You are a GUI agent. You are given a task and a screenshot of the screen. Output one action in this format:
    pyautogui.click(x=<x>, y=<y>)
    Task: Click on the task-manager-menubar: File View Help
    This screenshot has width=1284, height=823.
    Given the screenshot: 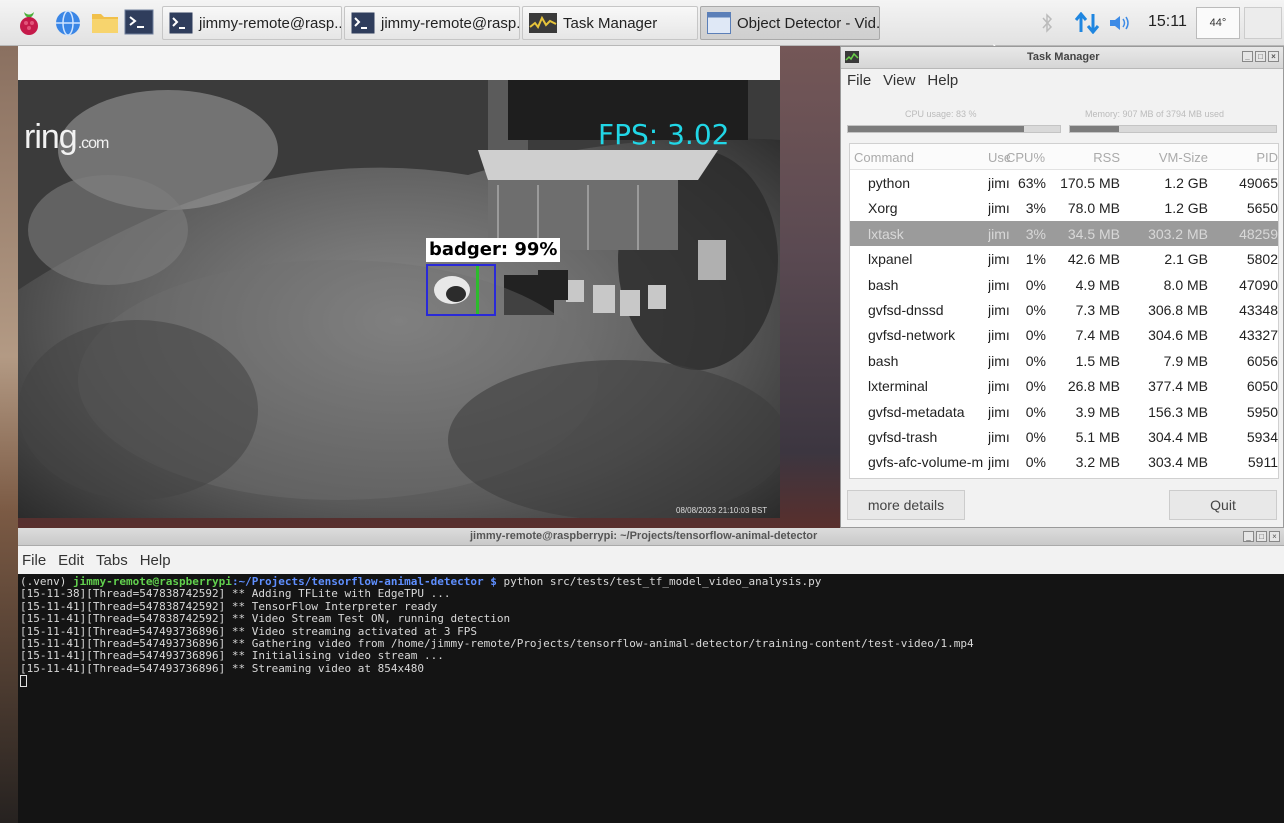 What is the action you would take?
    pyautogui.click(x=902, y=80)
    